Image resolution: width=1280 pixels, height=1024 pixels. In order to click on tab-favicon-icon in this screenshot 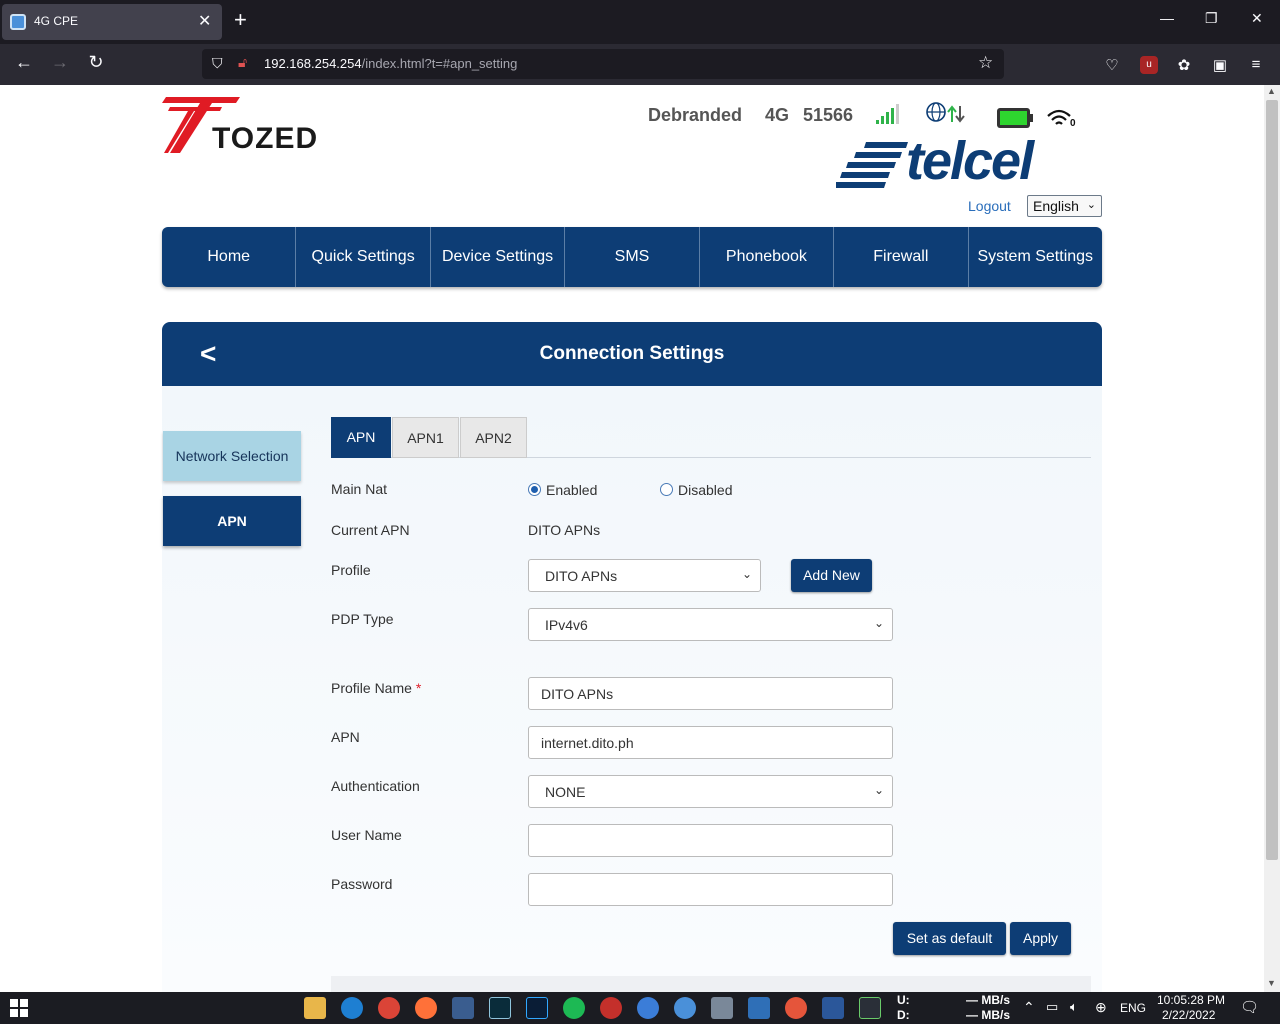, I will do `click(18, 22)`.